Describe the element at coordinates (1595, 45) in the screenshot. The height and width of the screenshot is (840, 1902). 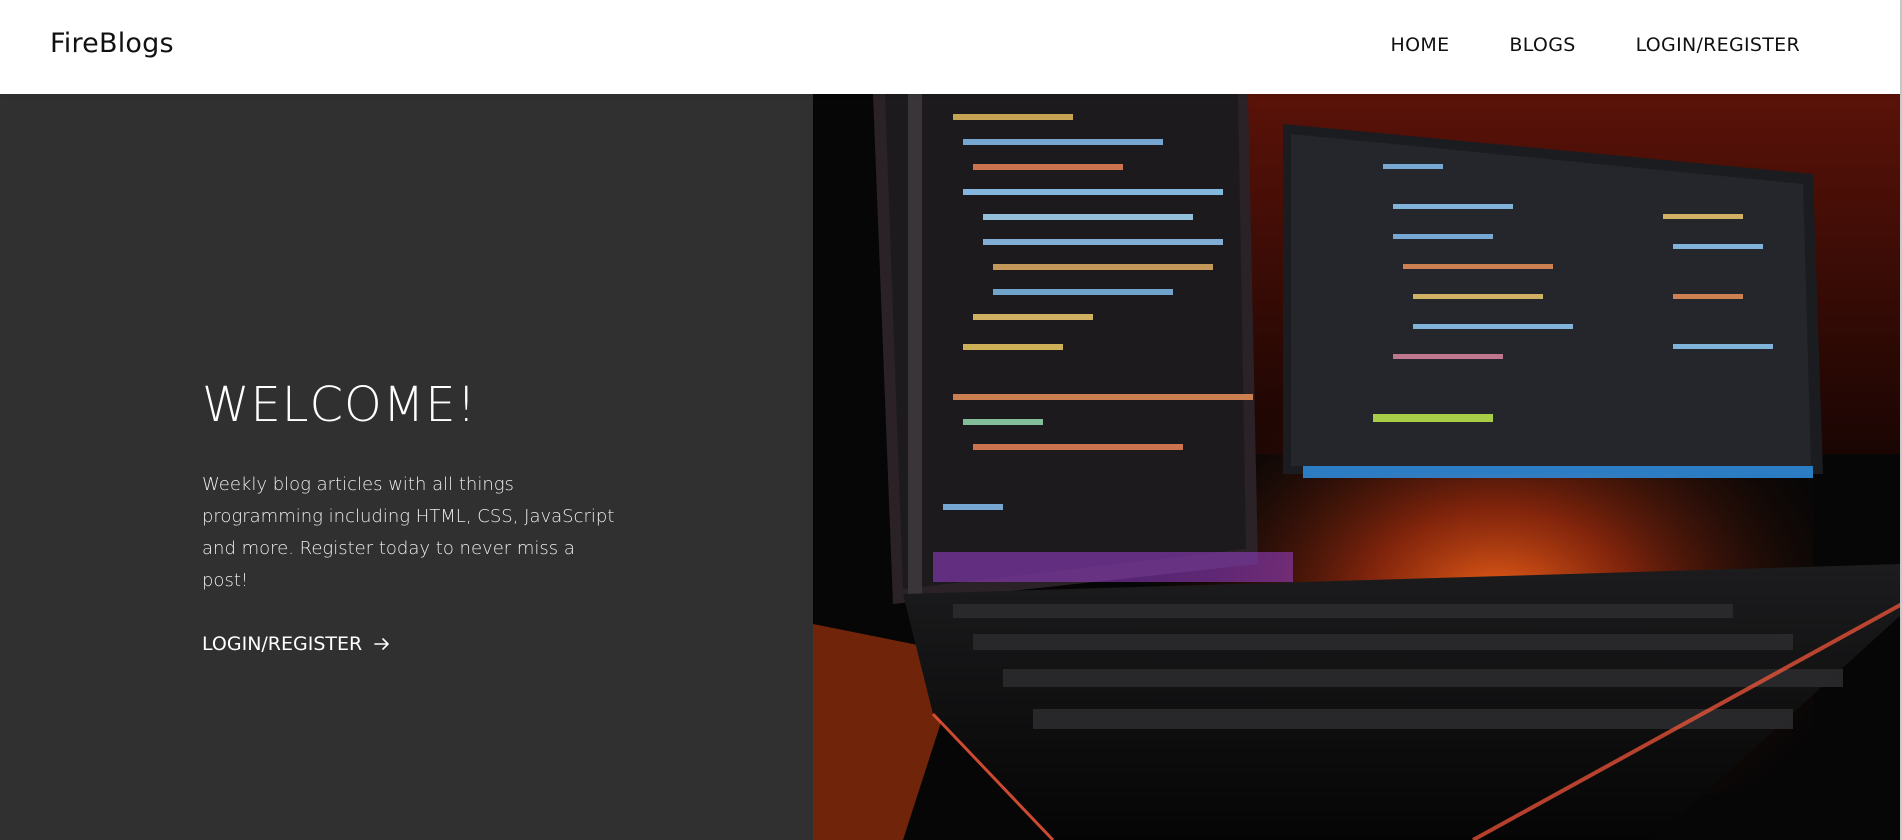
I see `main-nav: HOME BLOGS LOGIN/REGISTER` at that location.